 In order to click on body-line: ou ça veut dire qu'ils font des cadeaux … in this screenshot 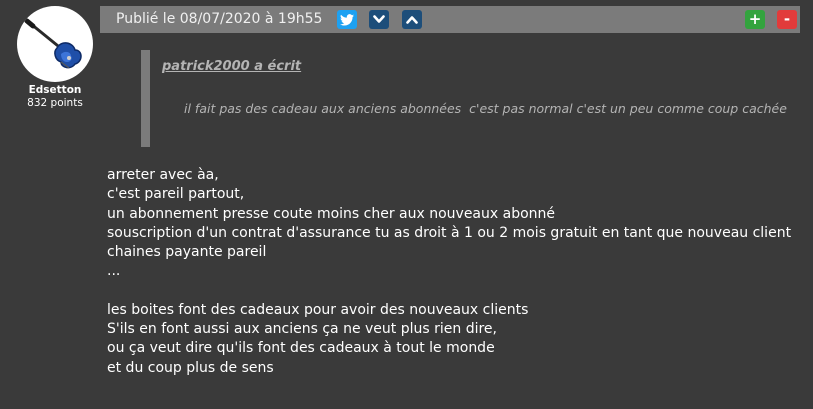, I will do `click(301, 348)`.